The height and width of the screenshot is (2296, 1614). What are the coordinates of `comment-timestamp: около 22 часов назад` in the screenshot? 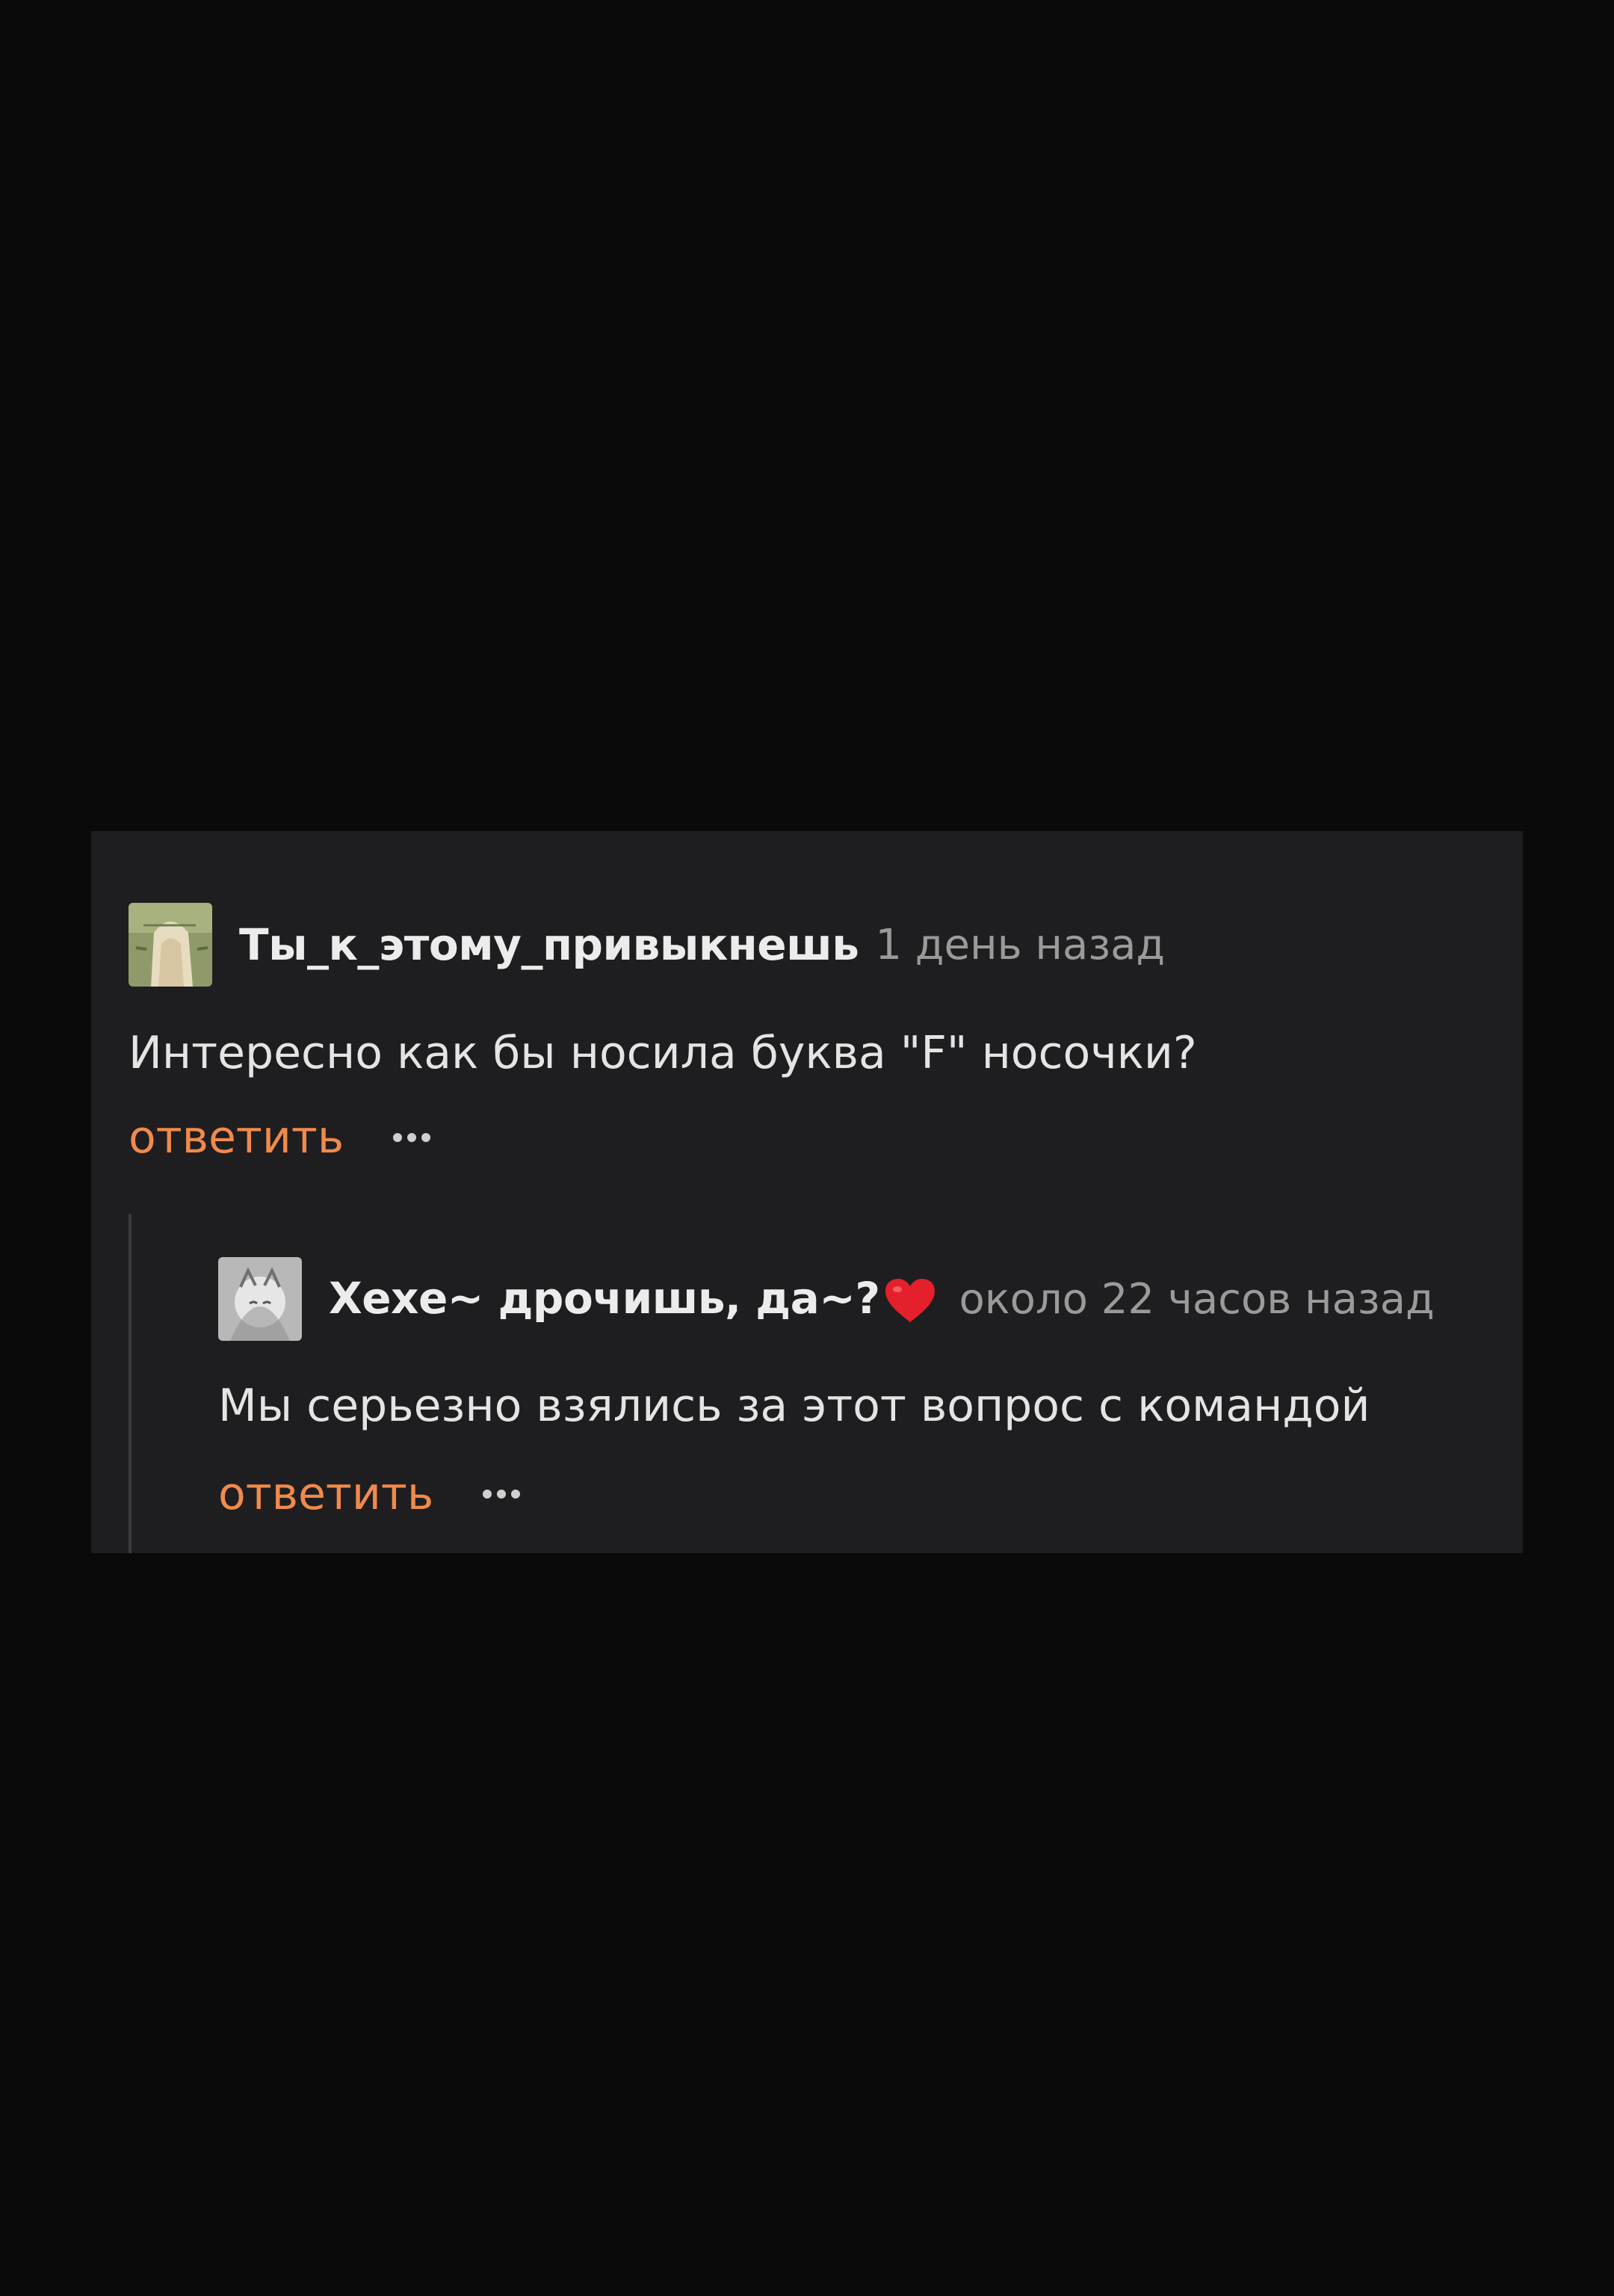 It's located at (1196, 1300).